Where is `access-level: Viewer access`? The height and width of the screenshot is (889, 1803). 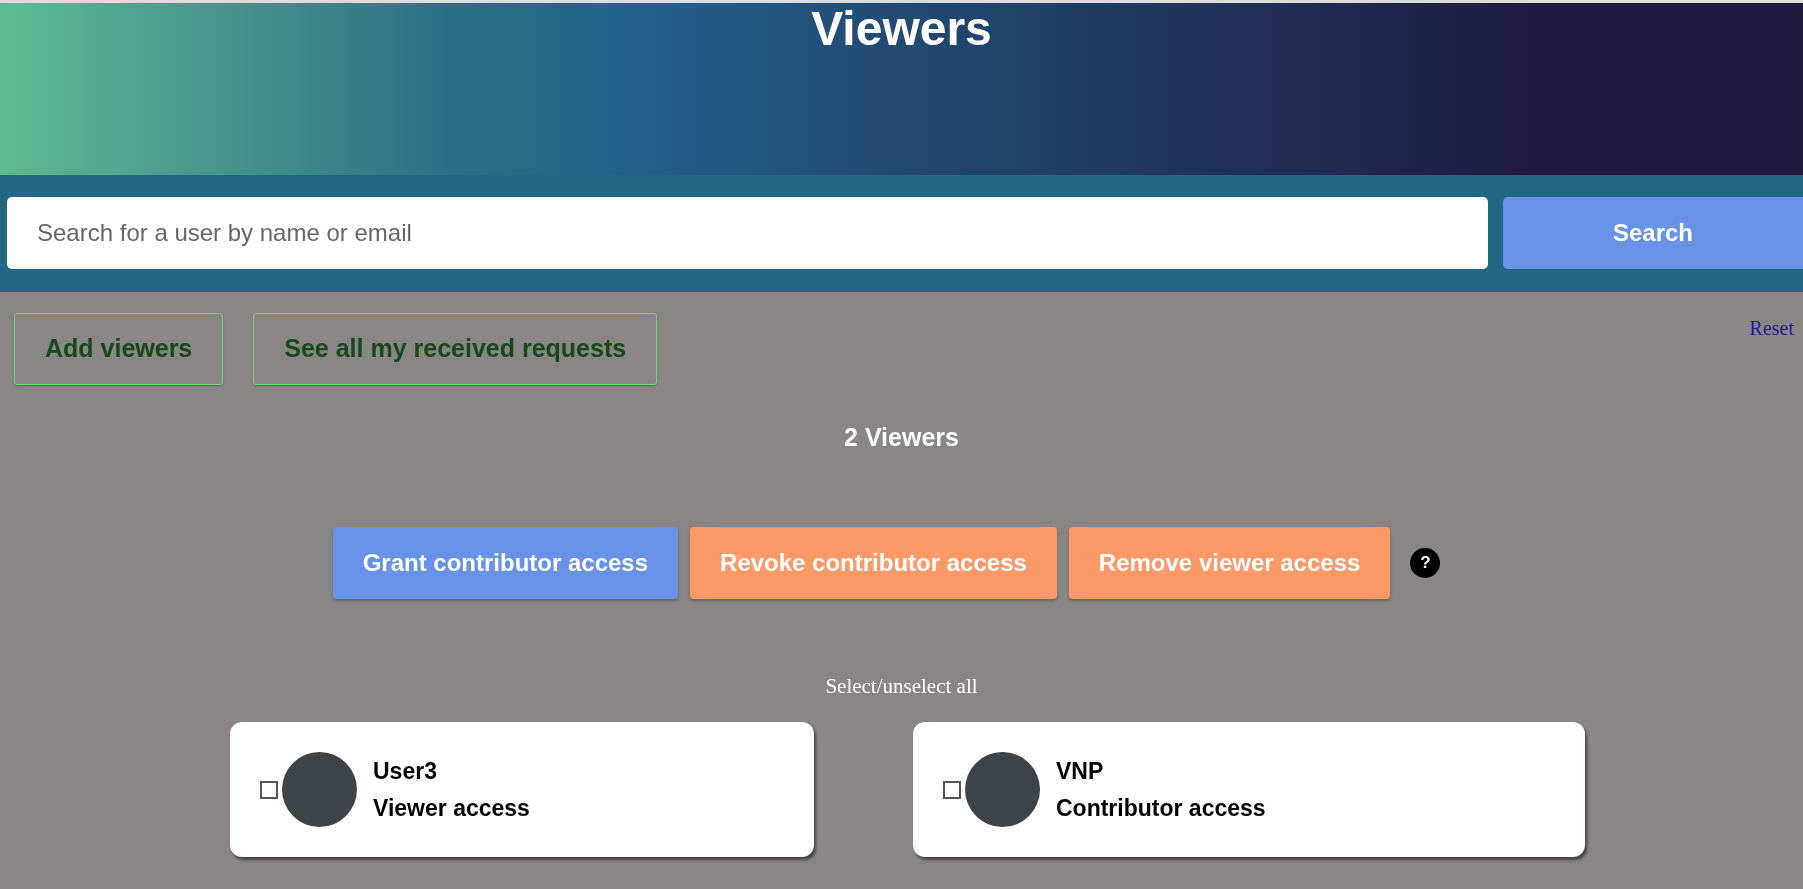 access-level: Viewer access is located at coordinates (451, 808).